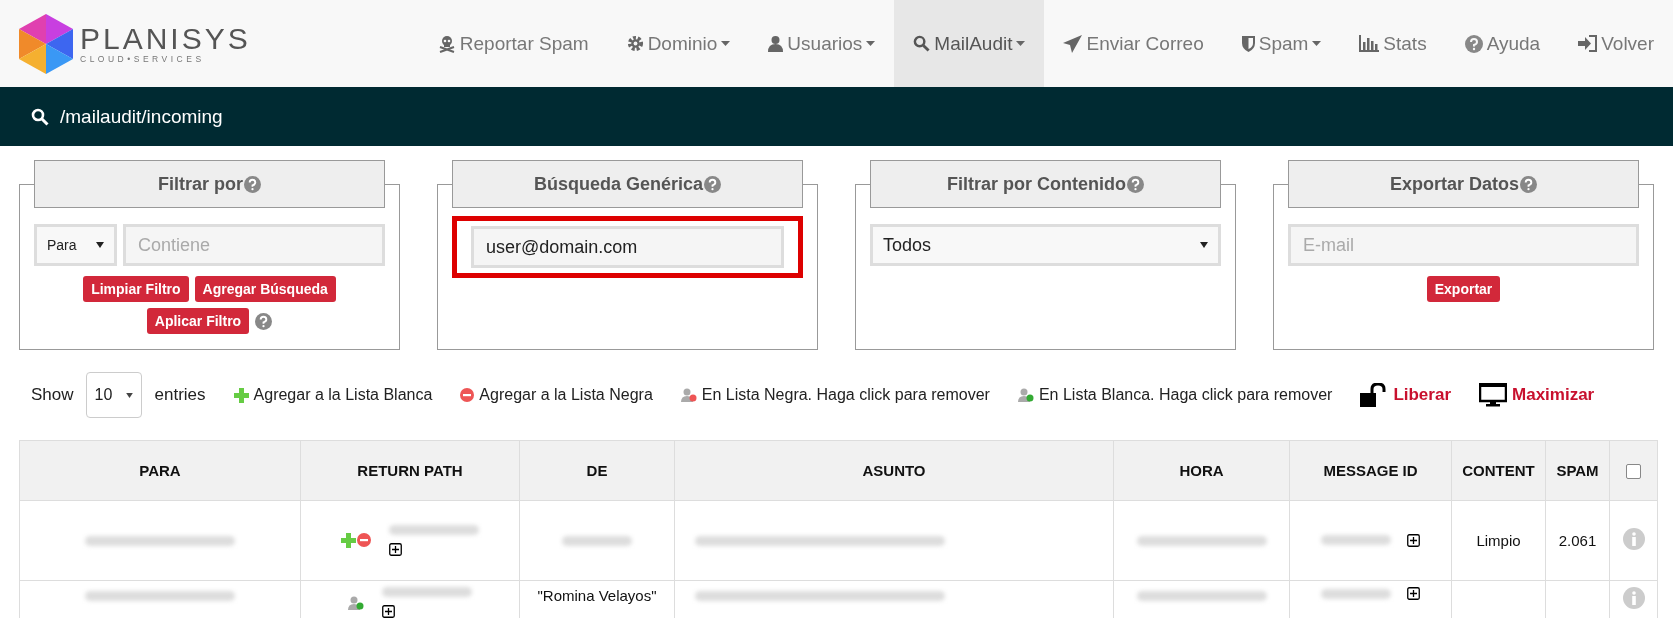 The image size is (1673, 618). I want to click on monitor-icon, so click(1493, 395).